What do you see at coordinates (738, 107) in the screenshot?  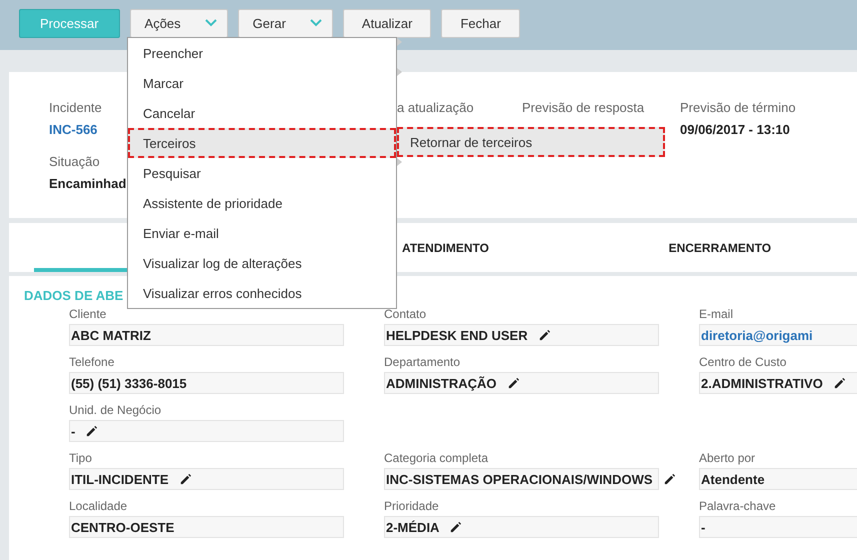 I see `field-label: Previsão de término` at bounding box center [738, 107].